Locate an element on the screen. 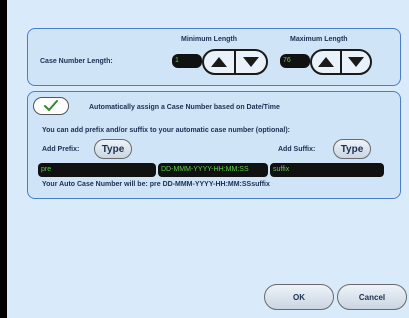  datetime-format-field: DD-MMM-YYYY-HH:MM:SS is located at coordinates (213, 170).